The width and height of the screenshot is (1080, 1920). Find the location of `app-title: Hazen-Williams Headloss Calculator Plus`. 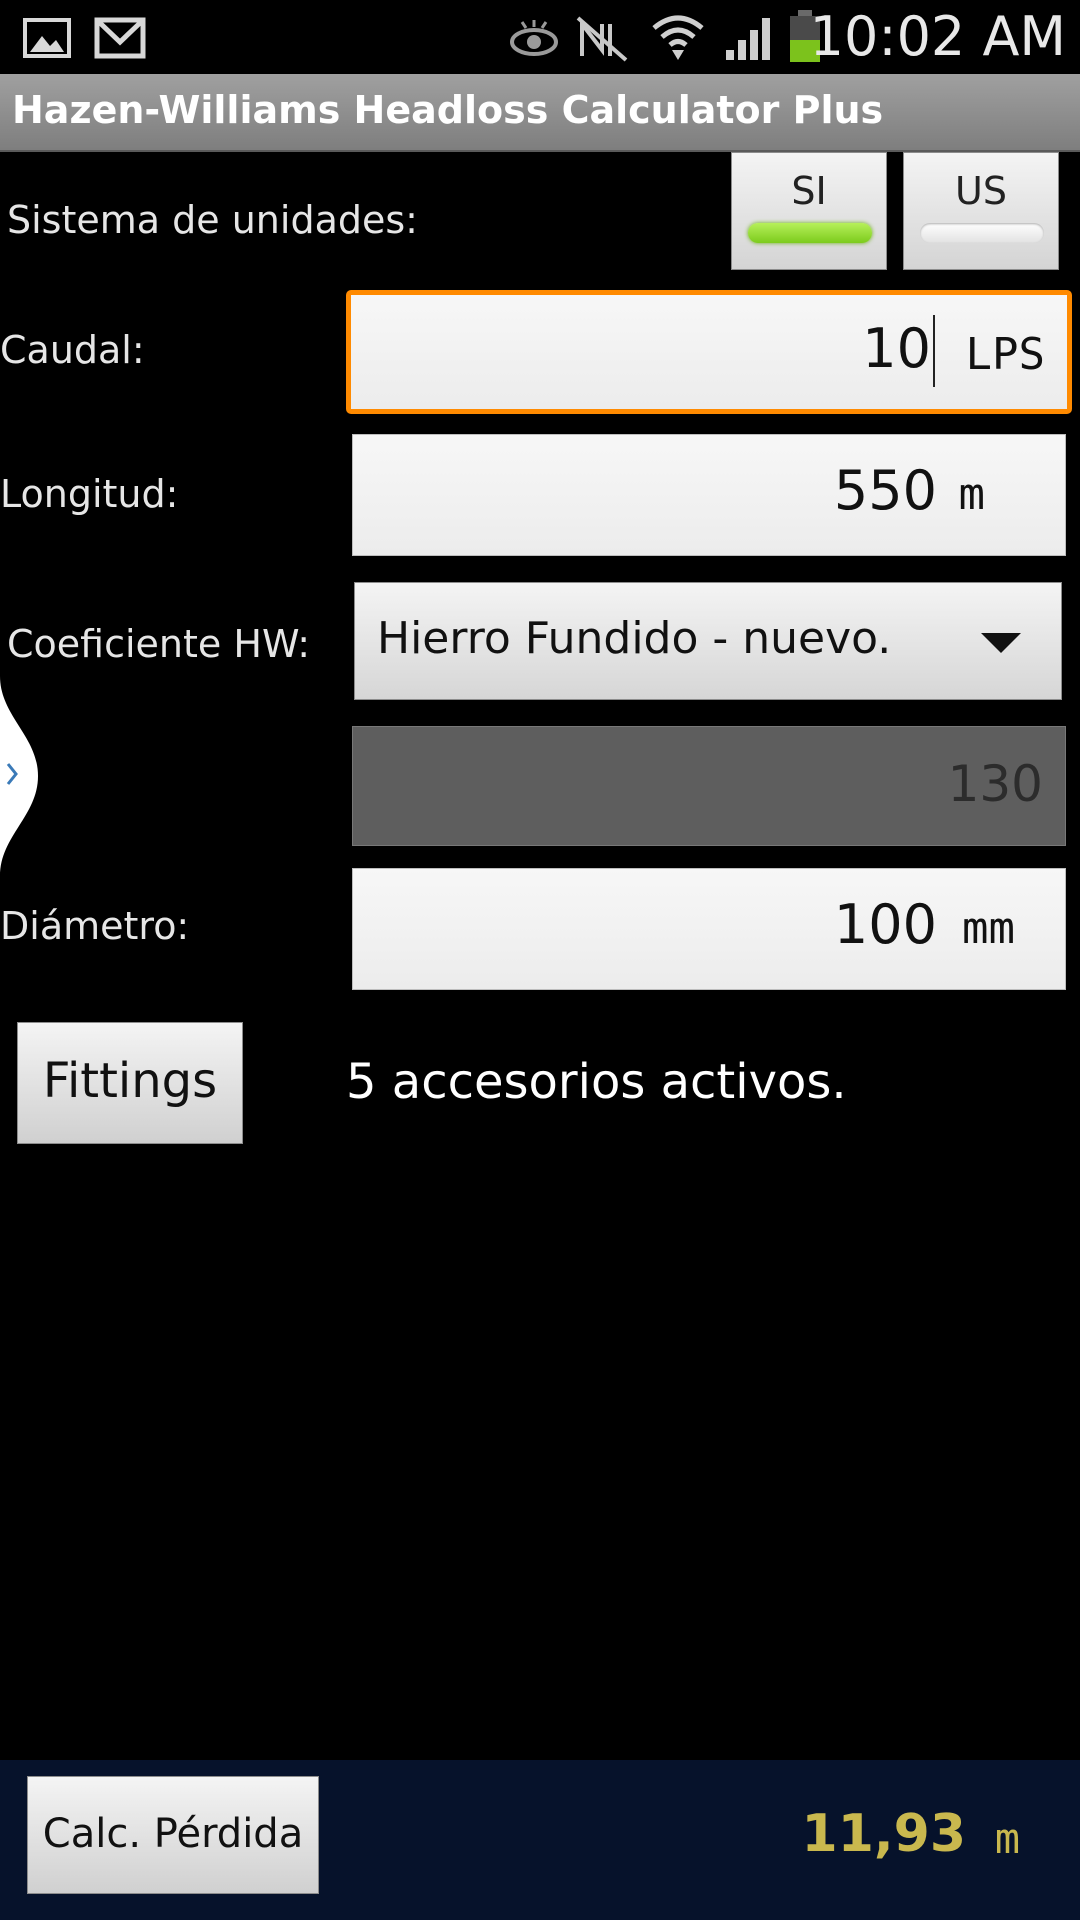

app-title: Hazen-Williams Headloss Calculator Plus is located at coordinates (448, 110).